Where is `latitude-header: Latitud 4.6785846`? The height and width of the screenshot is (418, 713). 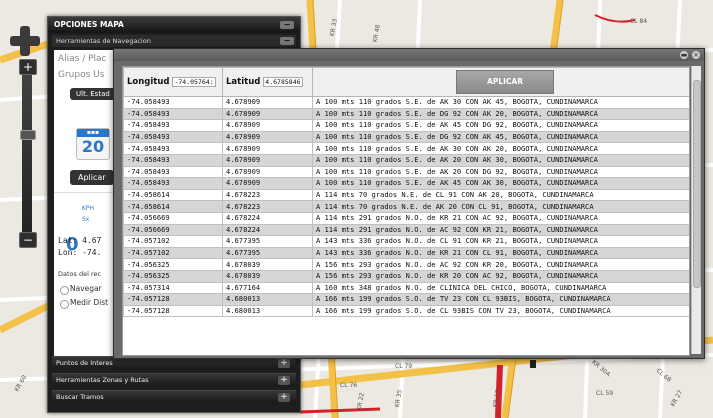
latitude-header: Latitud 4.6785846 is located at coordinates (267, 82).